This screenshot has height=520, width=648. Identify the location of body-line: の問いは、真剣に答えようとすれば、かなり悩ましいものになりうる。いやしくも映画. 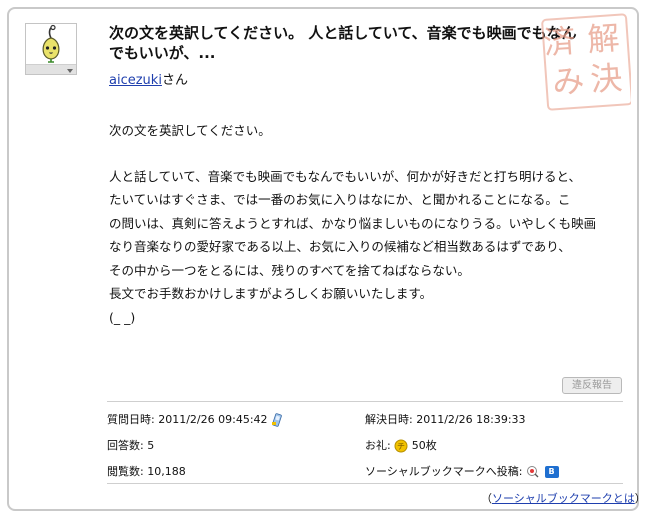
(353, 223).